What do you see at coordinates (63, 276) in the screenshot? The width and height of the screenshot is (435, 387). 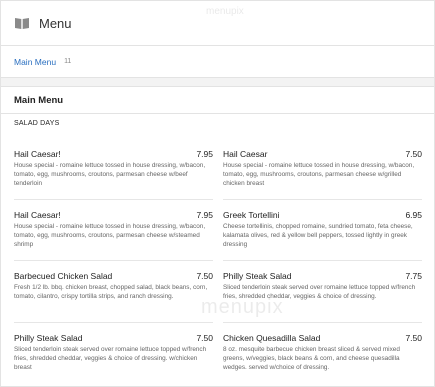 I see `item-name: Barbecued Chicken Salad` at bounding box center [63, 276].